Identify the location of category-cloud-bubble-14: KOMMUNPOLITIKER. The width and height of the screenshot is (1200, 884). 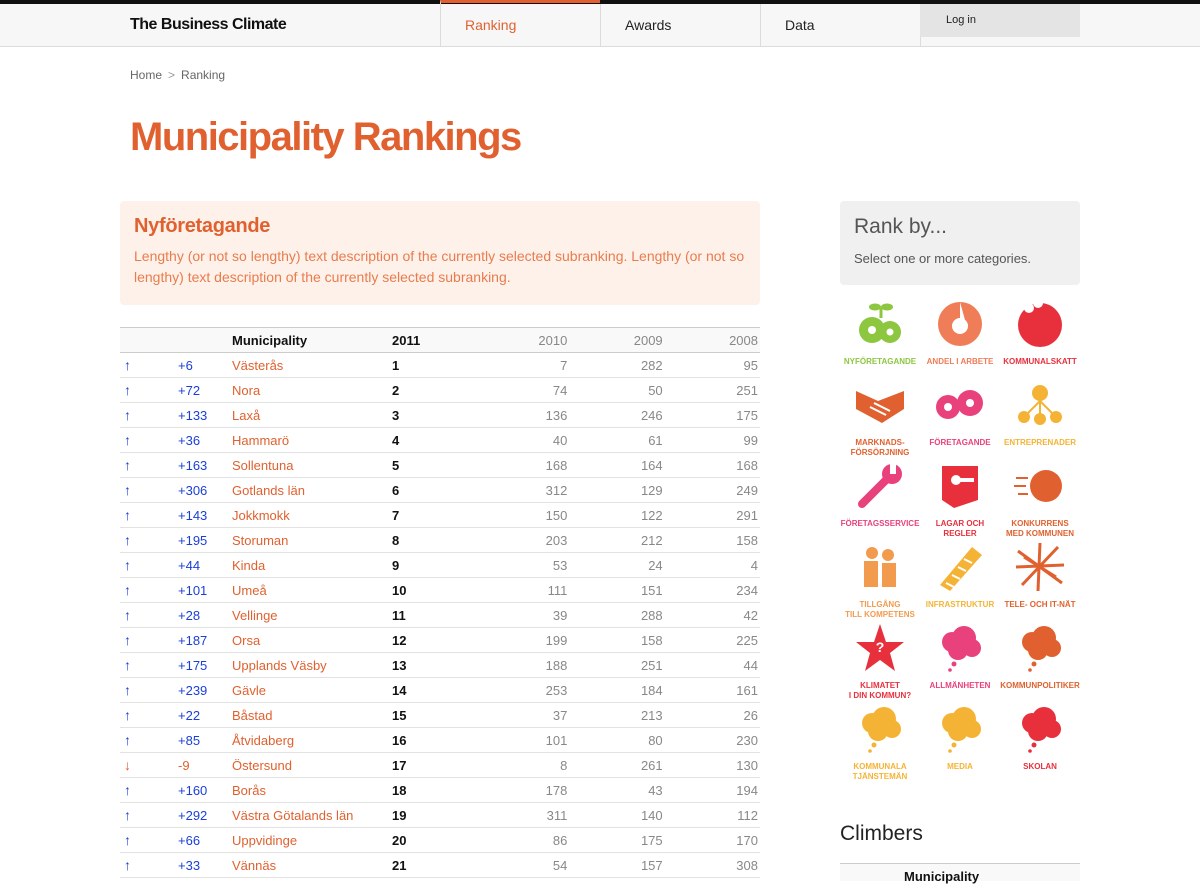
(1040, 656).